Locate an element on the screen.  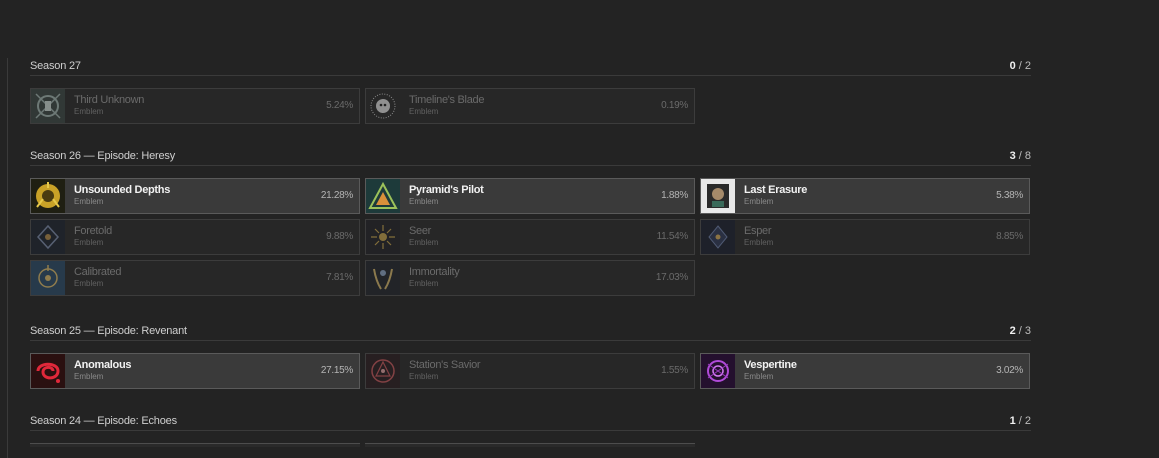
section-title: Season 26 — Episode: Heresy is located at coordinates (103, 156).